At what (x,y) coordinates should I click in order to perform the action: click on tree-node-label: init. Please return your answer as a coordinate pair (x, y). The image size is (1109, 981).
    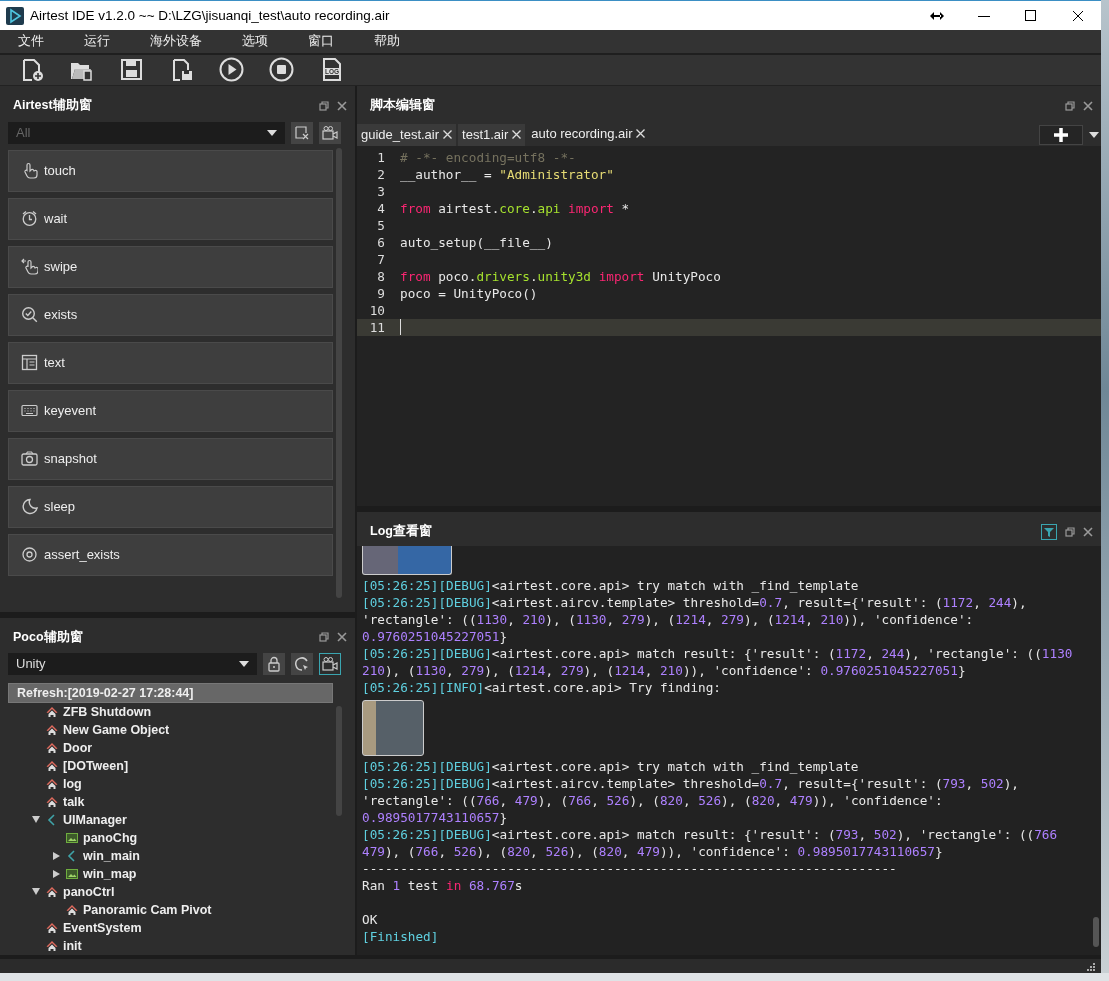
    Looking at the image, I should click on (72, 945).